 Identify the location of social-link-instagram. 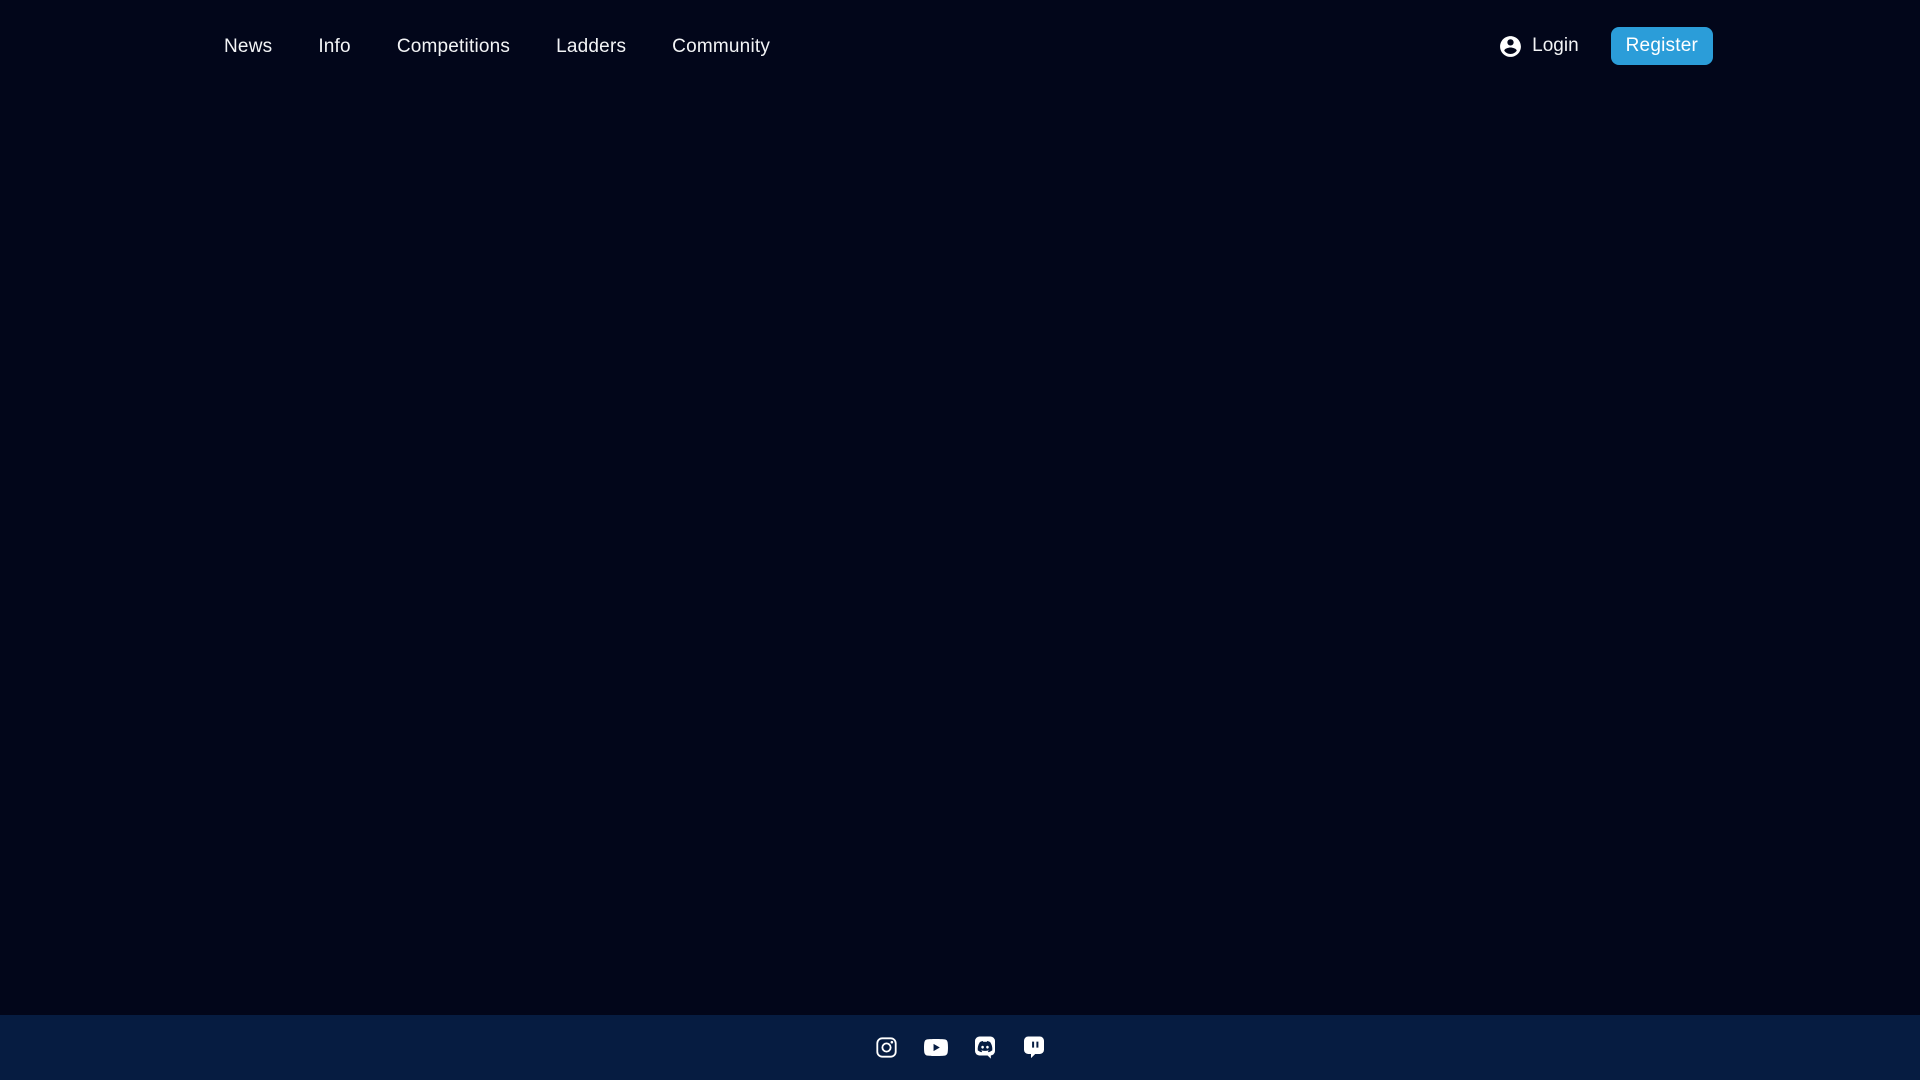
(887, 1048).